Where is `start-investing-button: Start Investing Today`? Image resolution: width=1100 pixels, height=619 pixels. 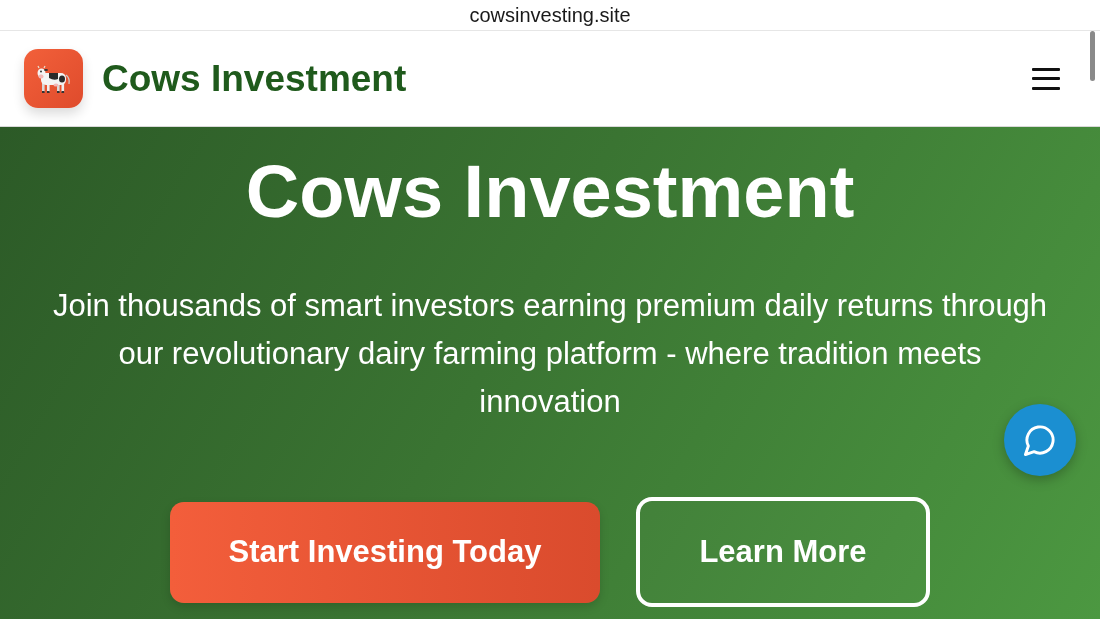
start-investing-button: Start Investing Today is located at coordinates (385, 552).